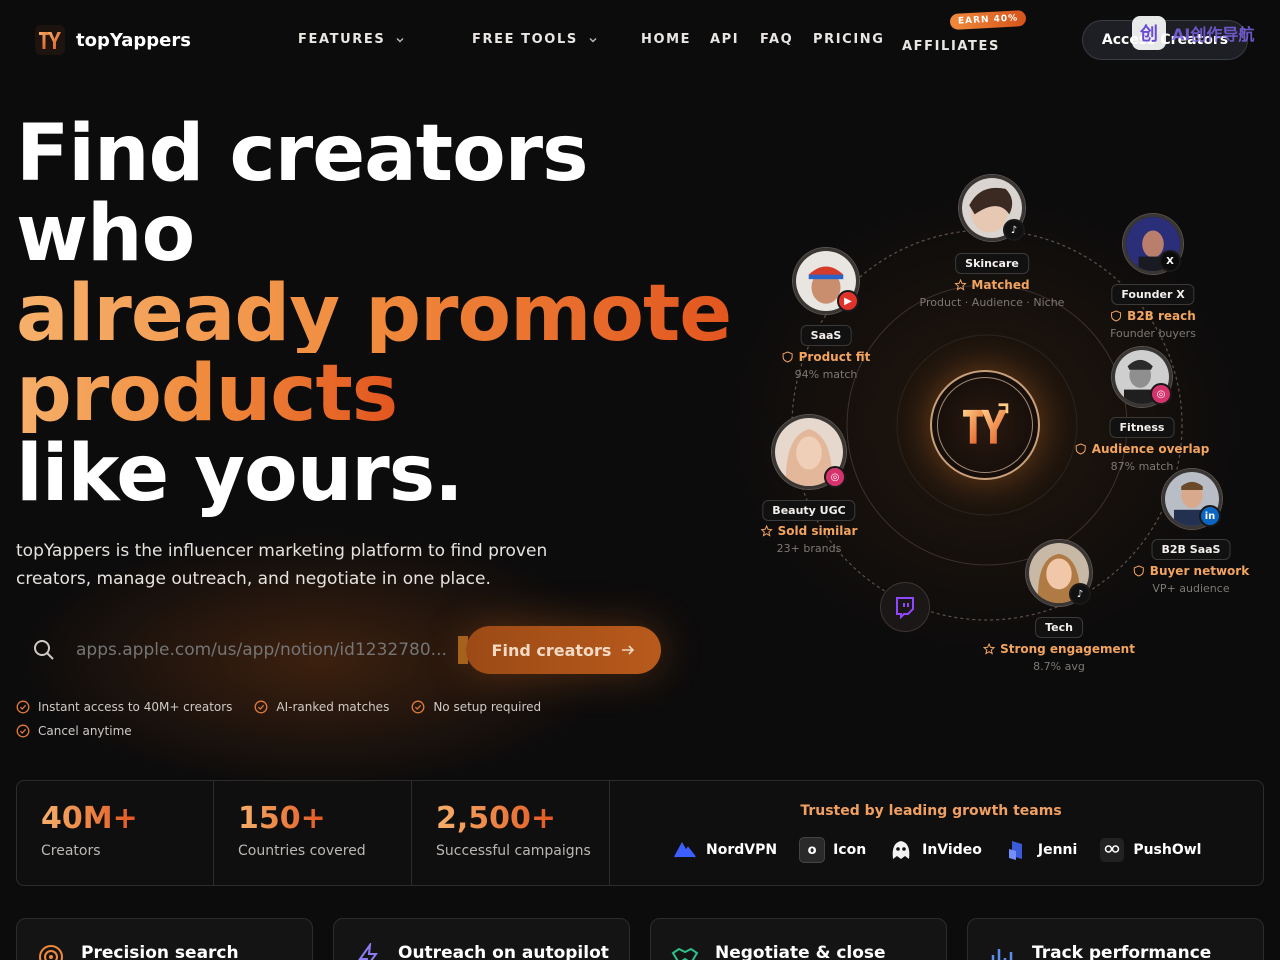 The image size is (1280, 960). What do you see at coordinates (1191, 588) in the screenshot?
I see `creator-meta-sub: VP+ audience` at bounding box center [1191, 588].